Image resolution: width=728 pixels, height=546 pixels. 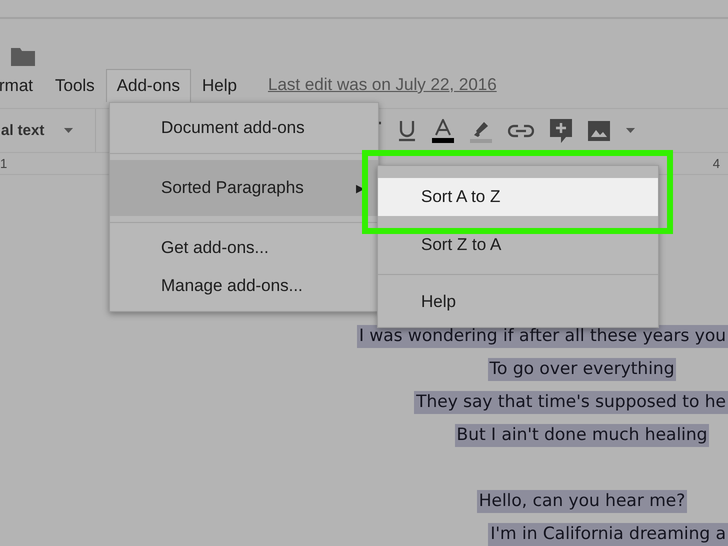 I want to click on submenu-option: Help, so click(x=518, y=302).